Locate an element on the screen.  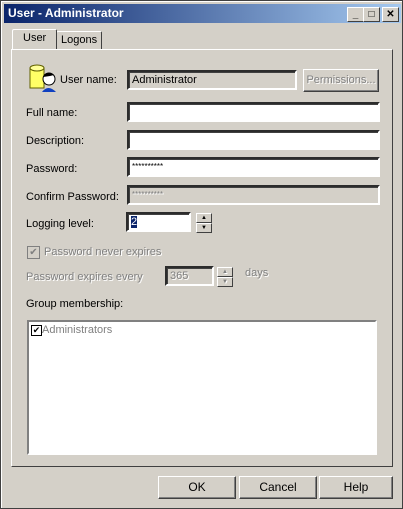
close-button: ✕ is located at coordinates (390, 14).